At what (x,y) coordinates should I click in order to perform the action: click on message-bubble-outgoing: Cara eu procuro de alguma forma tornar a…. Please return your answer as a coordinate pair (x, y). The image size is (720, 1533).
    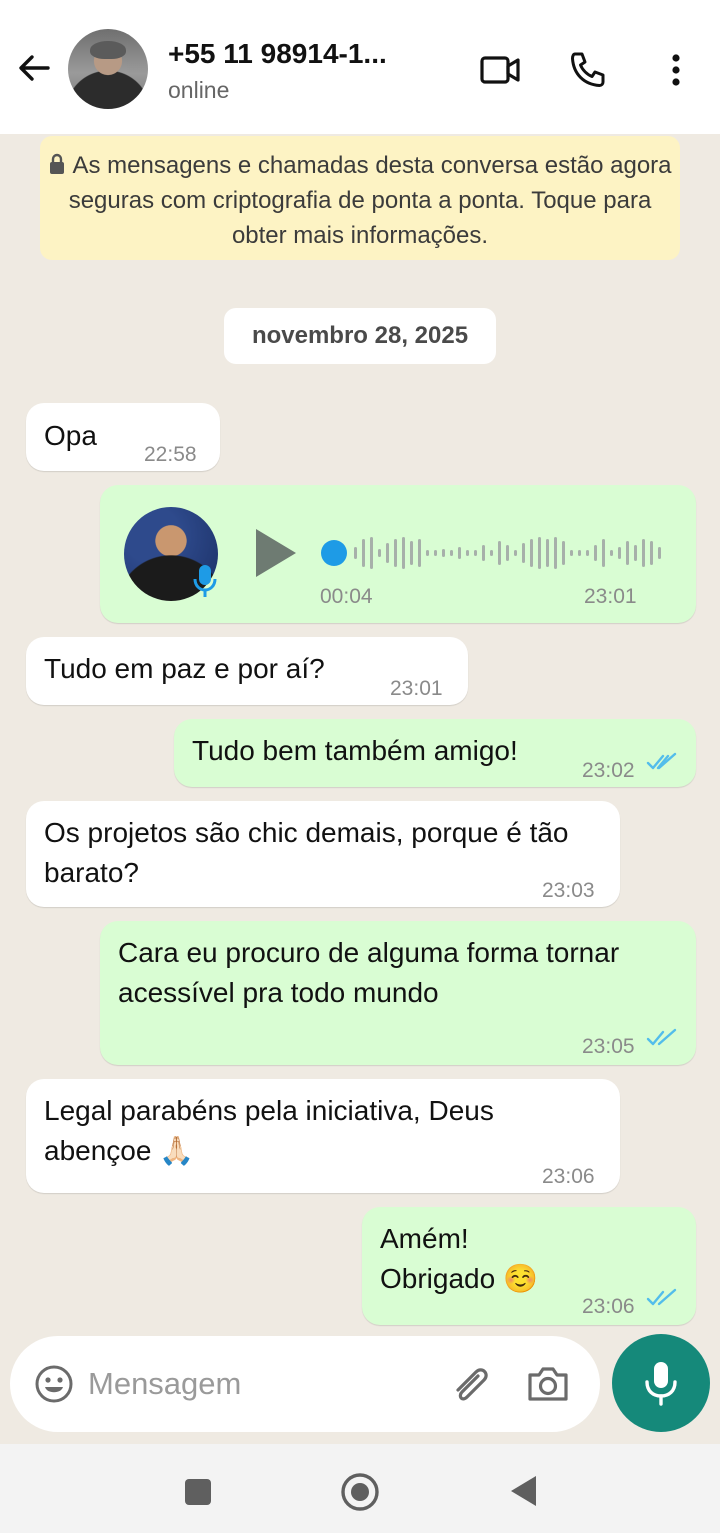
    Looking at the image, I should click on (398, 993).